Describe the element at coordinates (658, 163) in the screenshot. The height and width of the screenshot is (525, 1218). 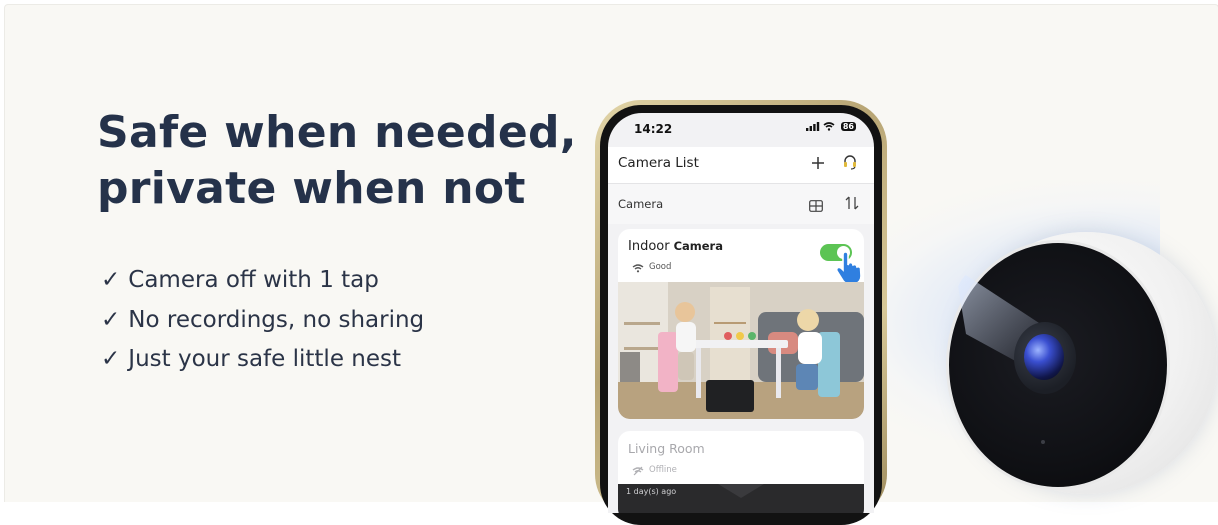
I see `screen-title: Camera List` at that location.